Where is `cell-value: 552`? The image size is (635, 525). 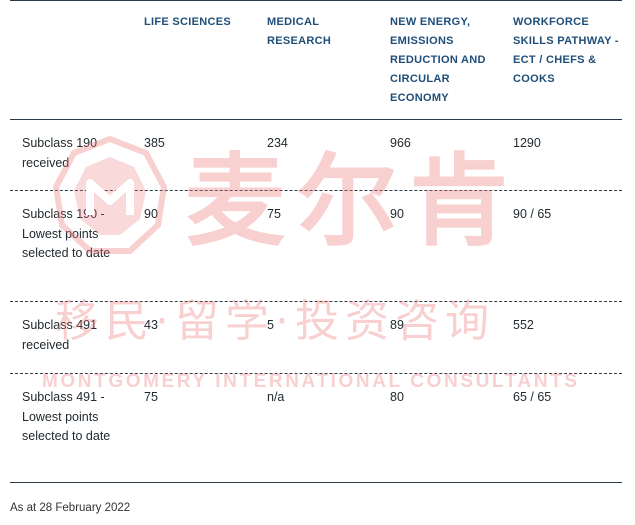 cell-value: 552 is located at coordinates (523, 325).